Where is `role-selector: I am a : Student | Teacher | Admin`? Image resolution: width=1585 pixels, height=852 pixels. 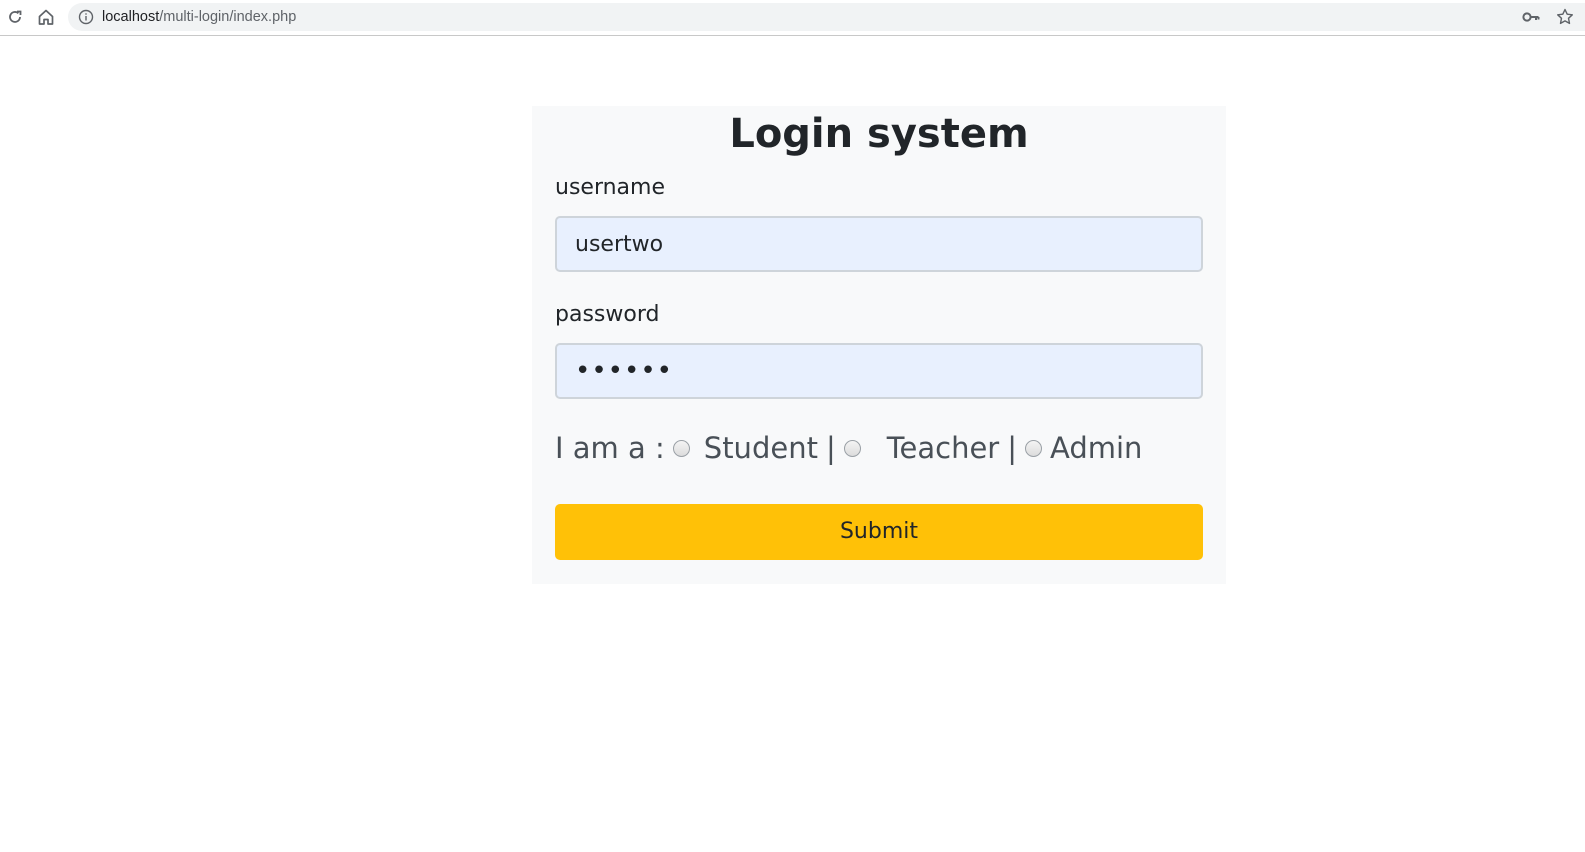
role-selector: I am a : Student | Teacher | Admin is located at coordinates (848, 448).